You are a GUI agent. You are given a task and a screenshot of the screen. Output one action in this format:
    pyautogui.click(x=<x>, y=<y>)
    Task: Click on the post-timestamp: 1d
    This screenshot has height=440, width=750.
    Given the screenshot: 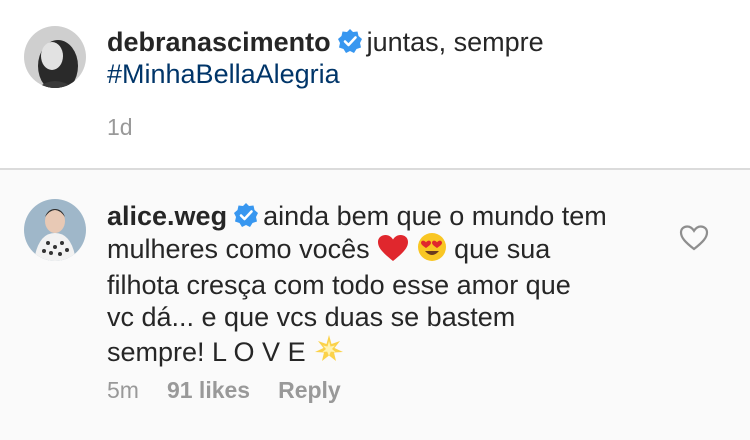 What is the action you would take?
    pyautogui.click(x=120, y=127)
    